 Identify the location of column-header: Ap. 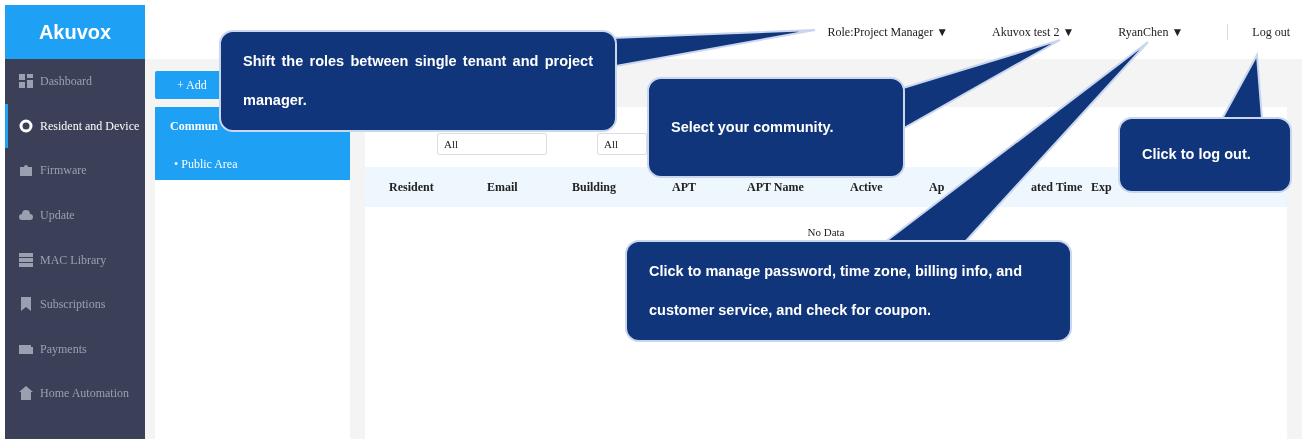
(937, 187).